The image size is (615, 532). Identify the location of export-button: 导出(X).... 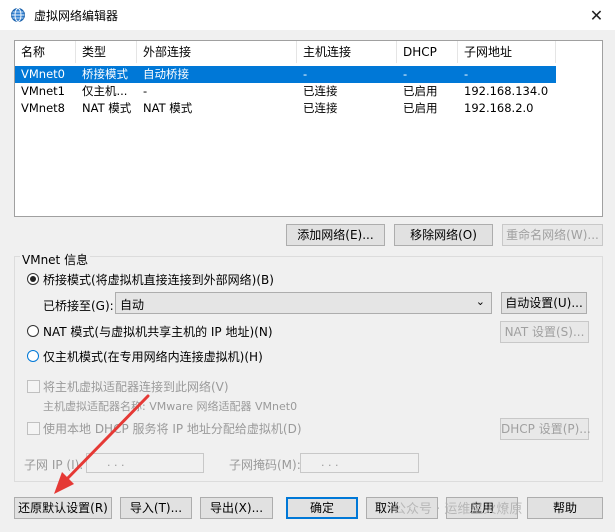
(236, 508).